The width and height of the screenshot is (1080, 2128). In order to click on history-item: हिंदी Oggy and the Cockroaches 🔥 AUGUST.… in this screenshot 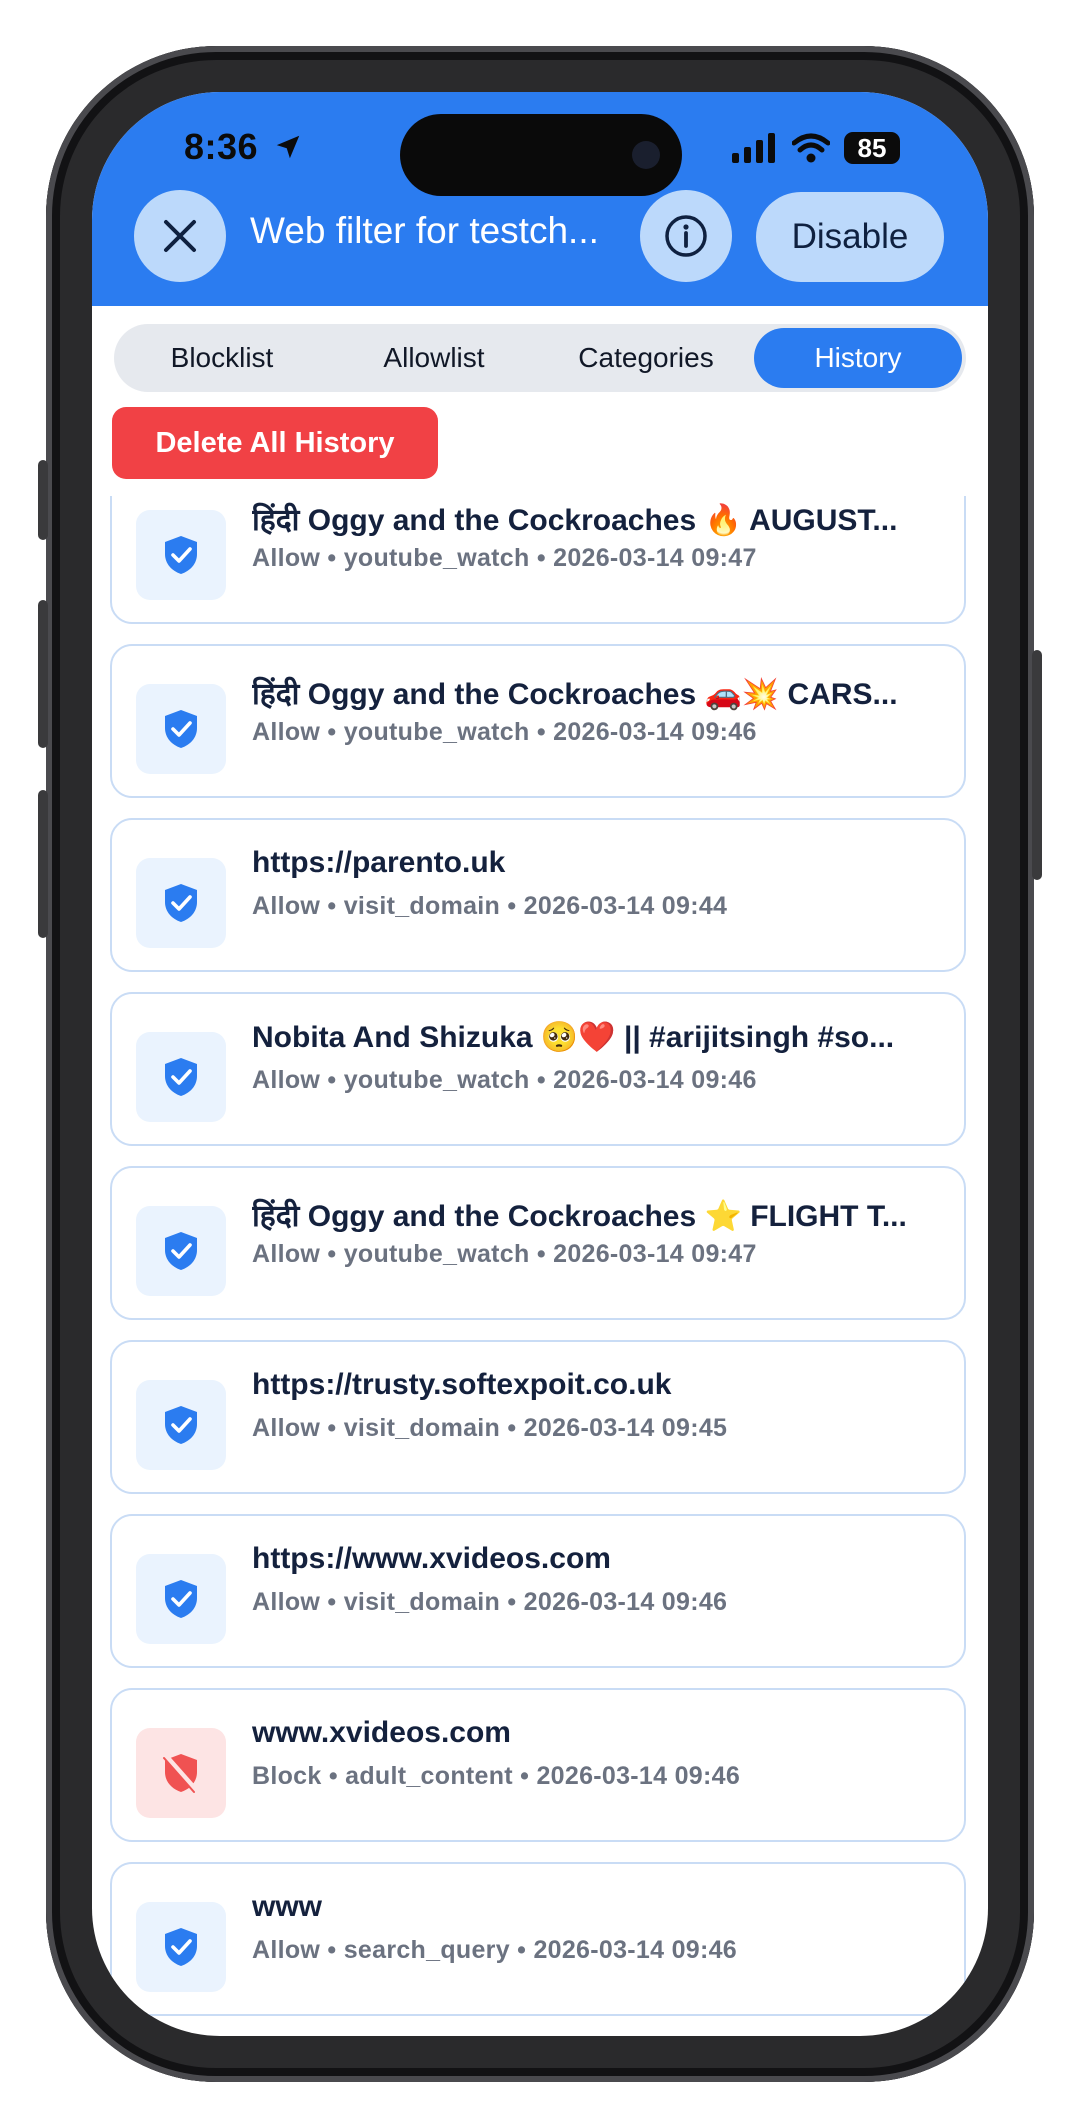, I will do `click(538, 560)`.